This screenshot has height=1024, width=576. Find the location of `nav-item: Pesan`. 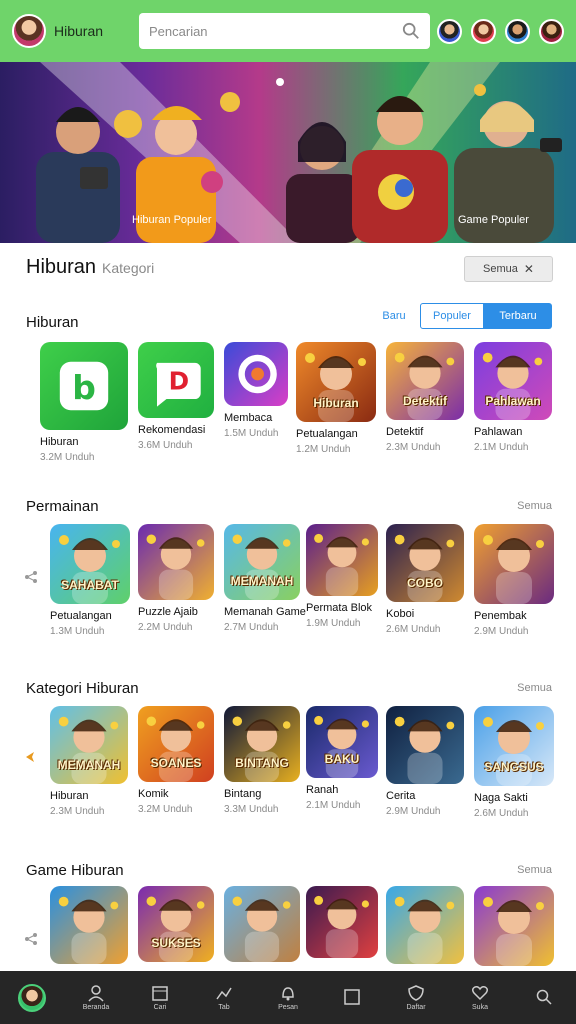

nav-item: Pesan is located at coordinates (288, 997).